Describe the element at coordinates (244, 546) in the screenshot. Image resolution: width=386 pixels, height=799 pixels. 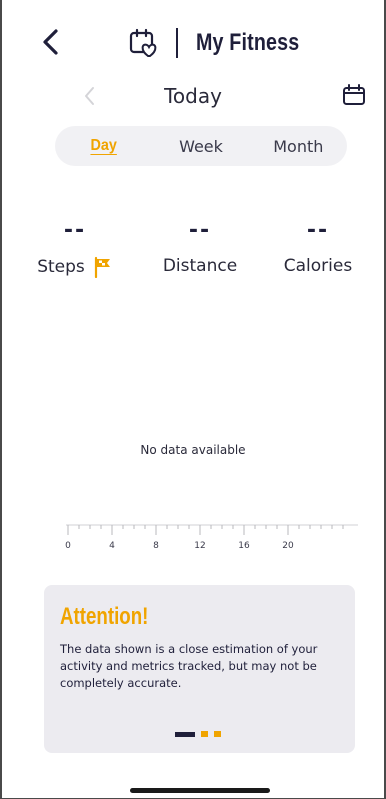
I see `axis-tick-label: 16` at that location.